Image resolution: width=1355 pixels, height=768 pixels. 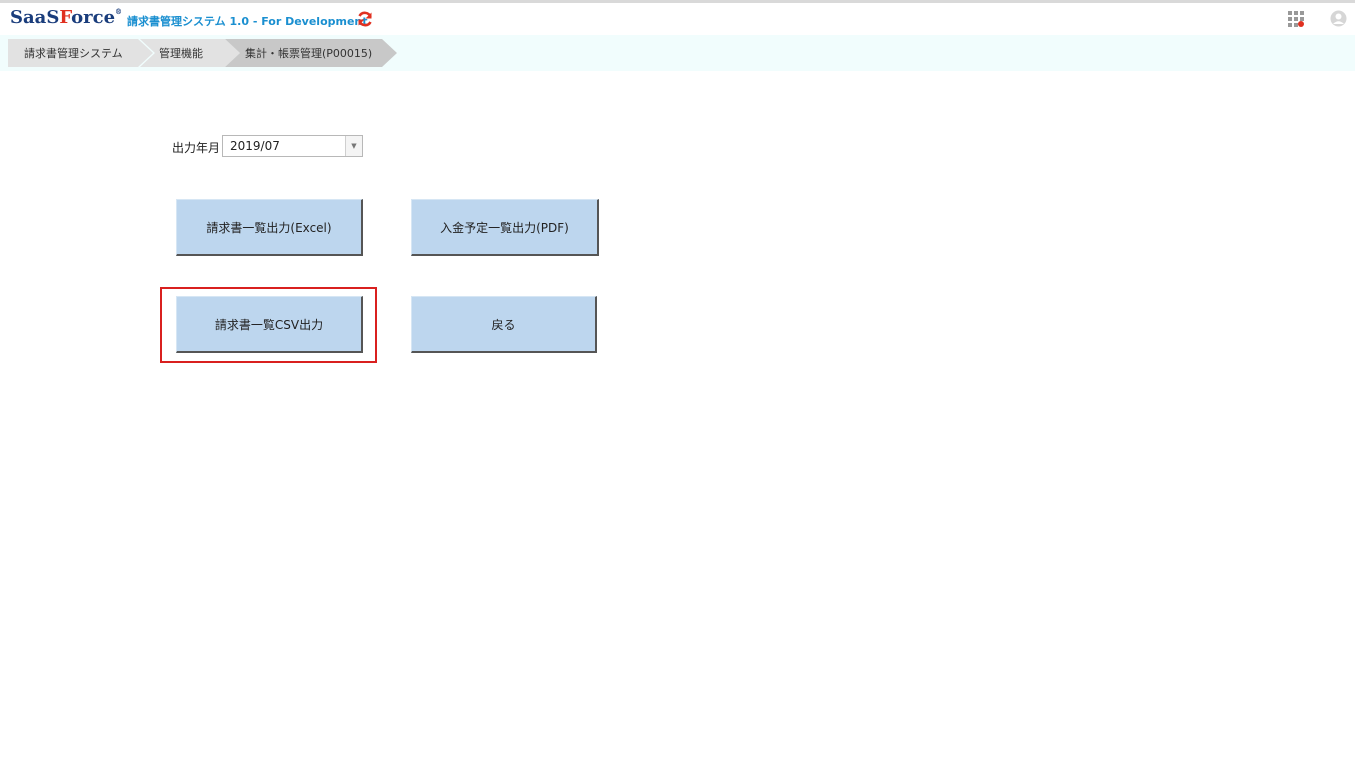 What do you see at coordinates (504, 324) in the screenshot?
I see `back-button: 戻る` at bounding box center [504, 324].